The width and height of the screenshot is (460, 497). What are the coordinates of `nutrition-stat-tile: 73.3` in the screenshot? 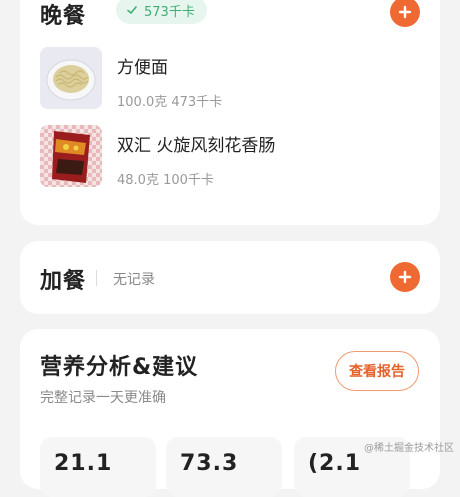 It's located at (224, 467).